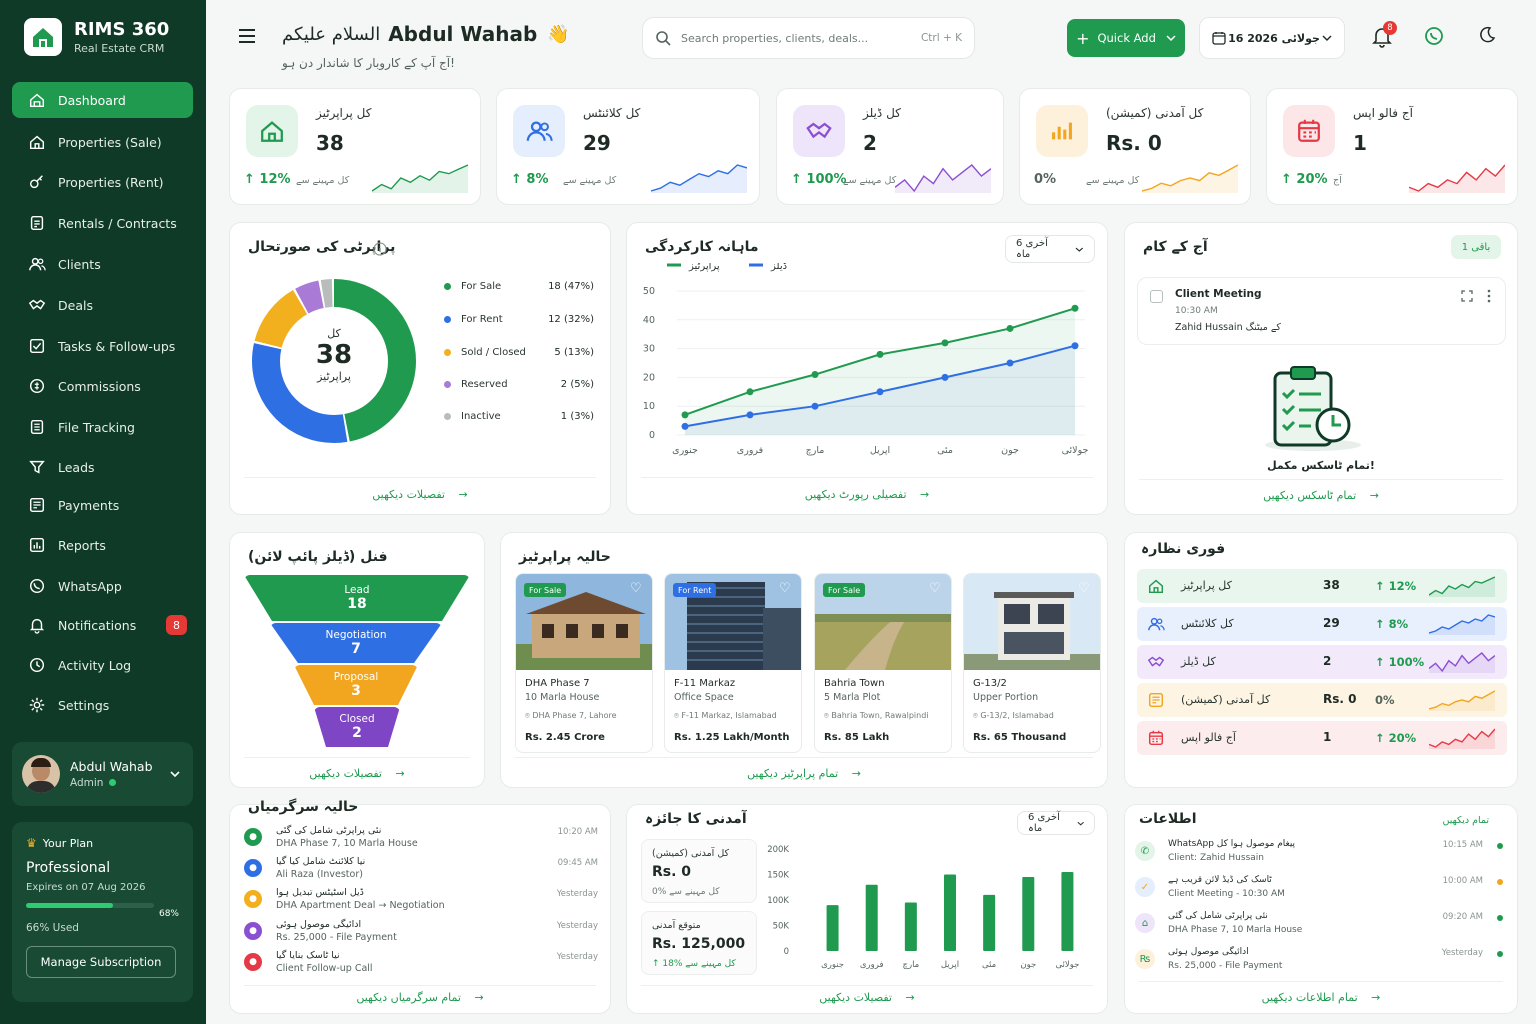 The width and height of the screenshot is (1536, 1024). I want to click on task-checkbox, so click(1156, 296).